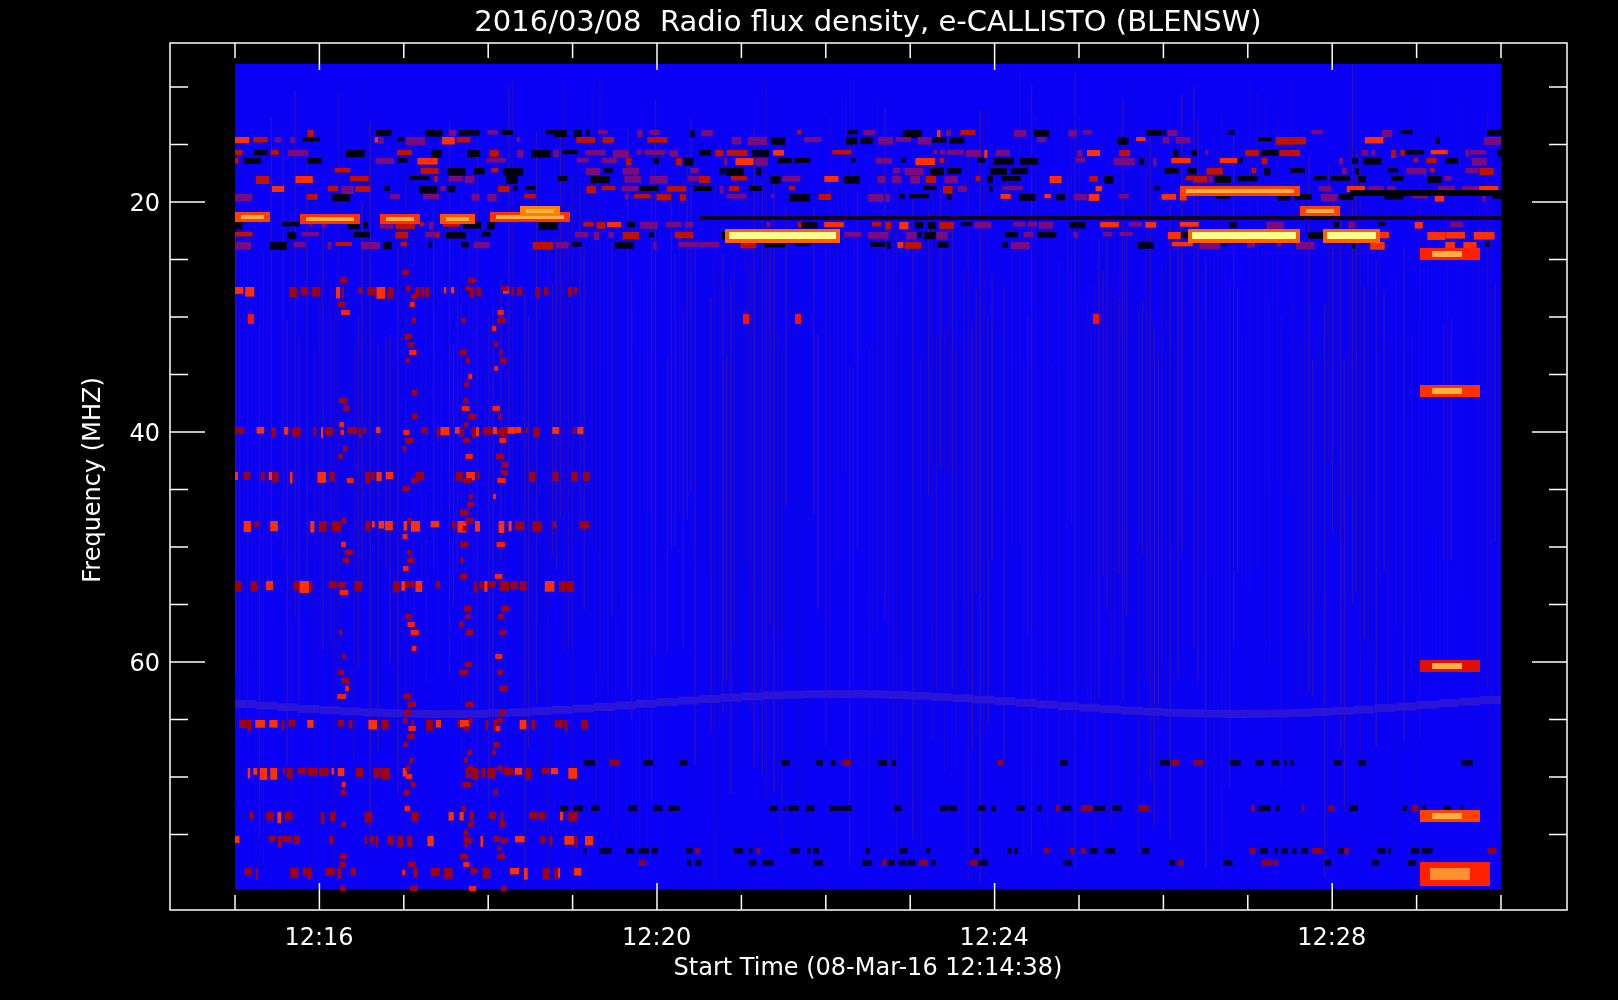 This screenshot has height=1000, width=1618. I want to click on axis-tick-label: 12:24, so click(994, 937).